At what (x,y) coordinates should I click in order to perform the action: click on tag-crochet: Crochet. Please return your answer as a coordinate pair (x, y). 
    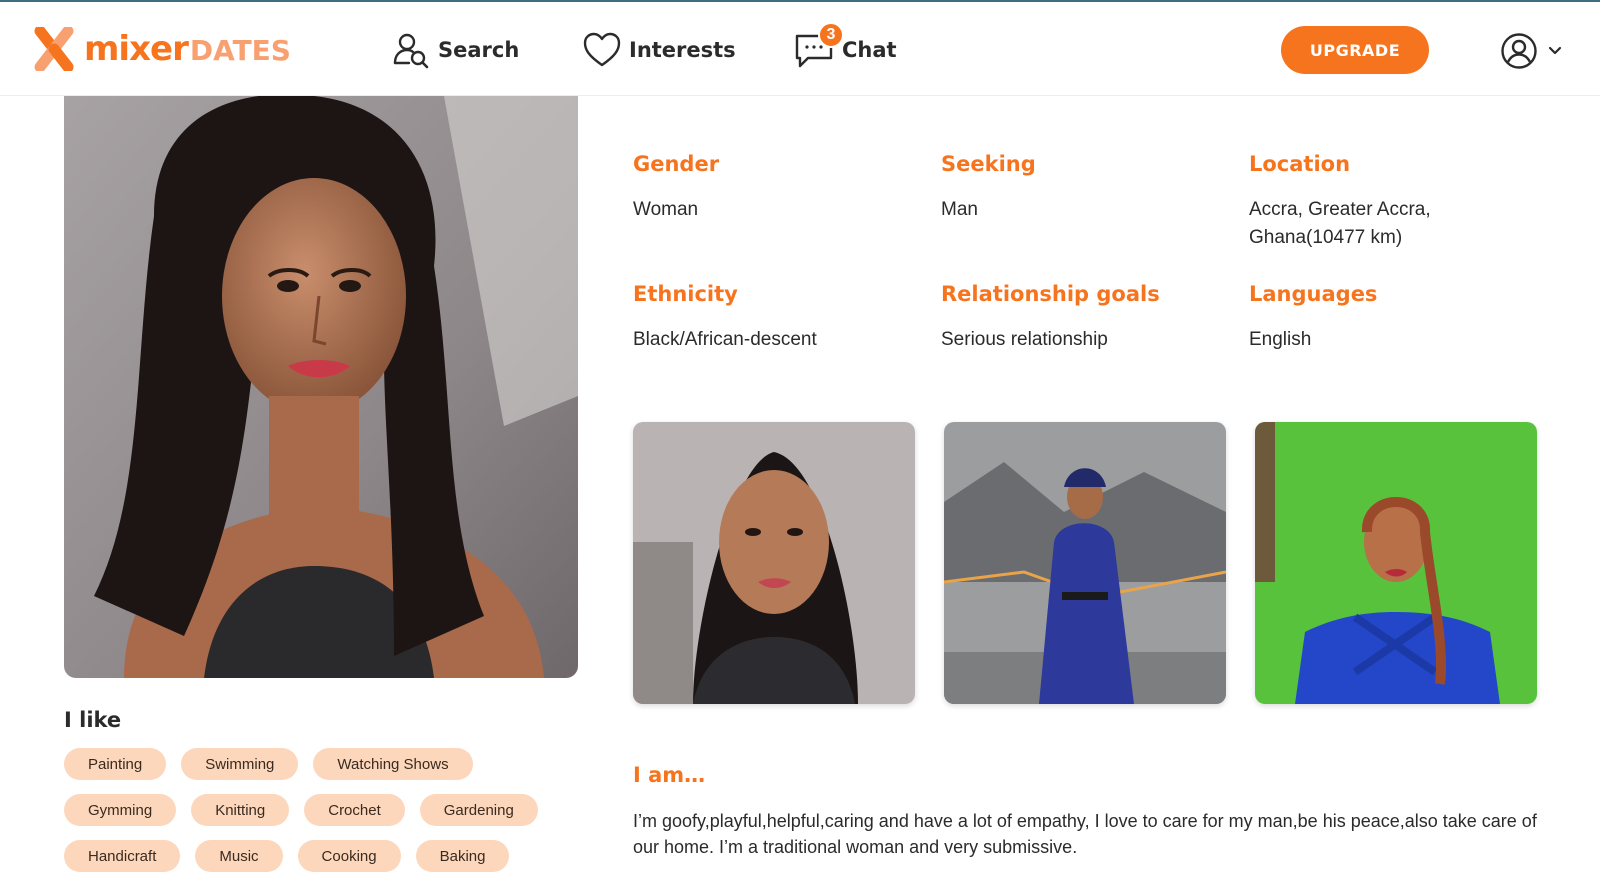
    Looking at the image, I should click on (354, 810).